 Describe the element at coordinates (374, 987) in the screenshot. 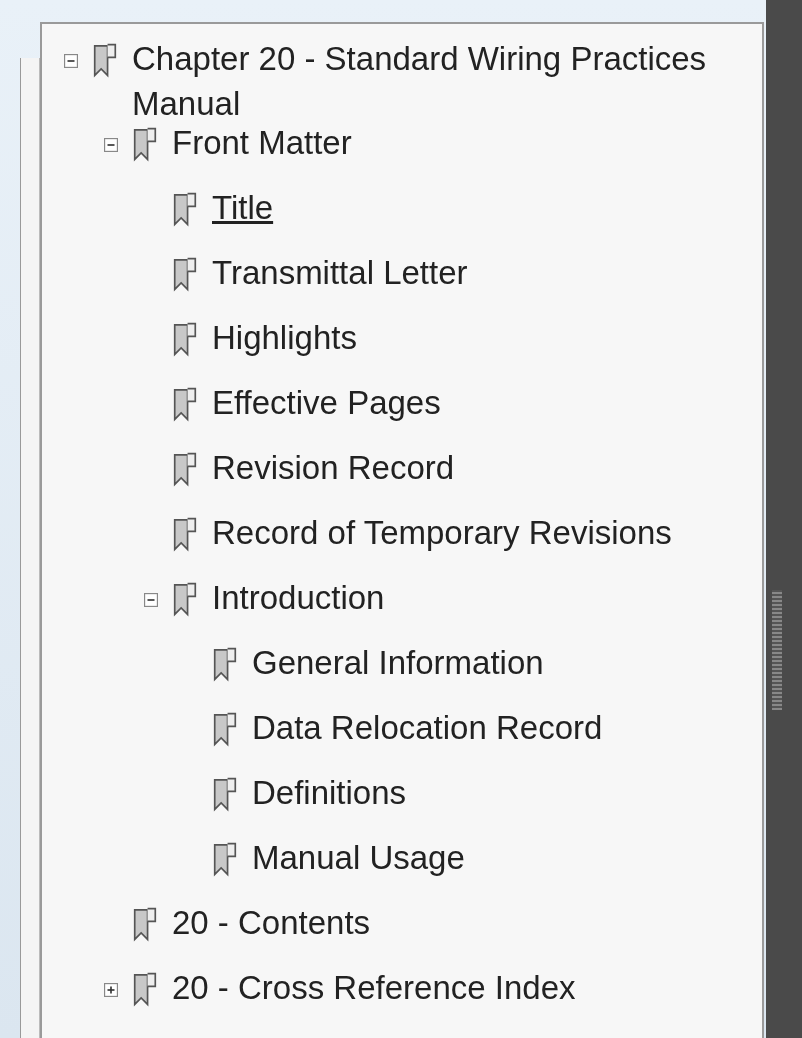

I see `bookmark-label: 20 - Cross Reference Index` at that location.